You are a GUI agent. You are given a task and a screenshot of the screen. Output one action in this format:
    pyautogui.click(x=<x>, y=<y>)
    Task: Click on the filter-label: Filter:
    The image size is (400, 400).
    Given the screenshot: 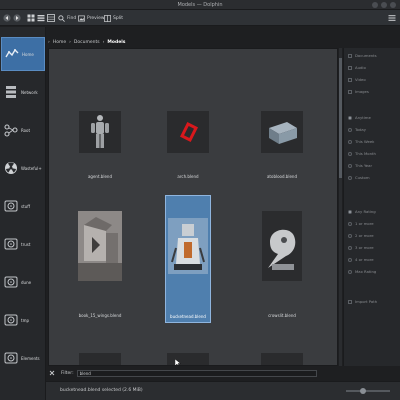 What is the action you would take?
    pyautogui.click(x=67, y=373)
    